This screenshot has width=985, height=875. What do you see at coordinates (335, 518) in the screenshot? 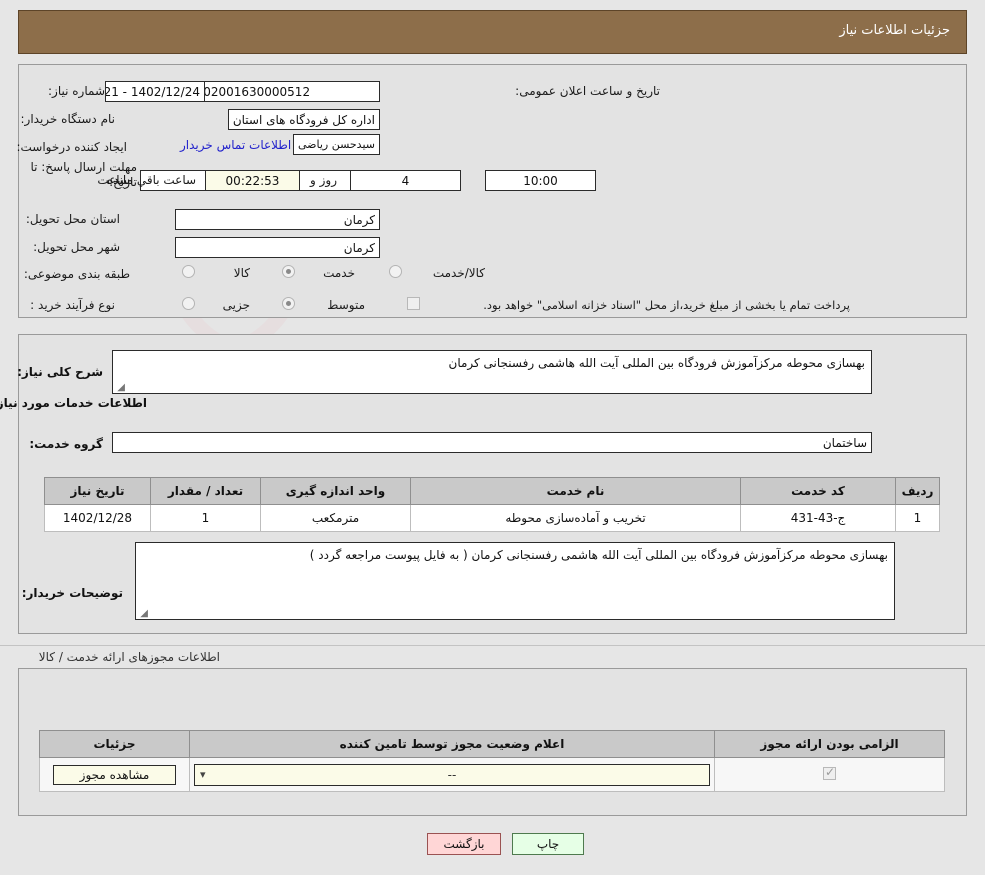
I see `cell-unit: مترمکعب` at bounding box center [335, 518].